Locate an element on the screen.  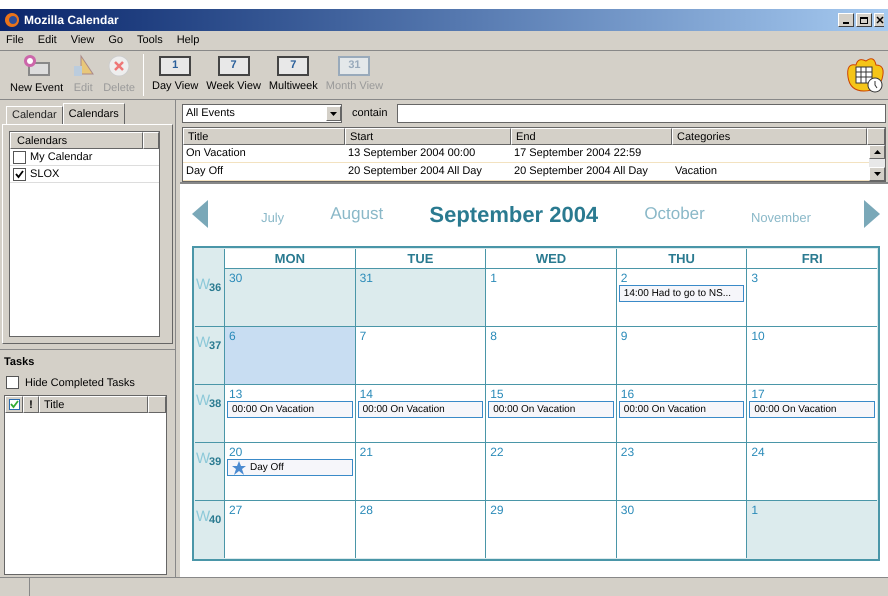
sidebar-tab: Calendar is located at coordinates (34, 115).